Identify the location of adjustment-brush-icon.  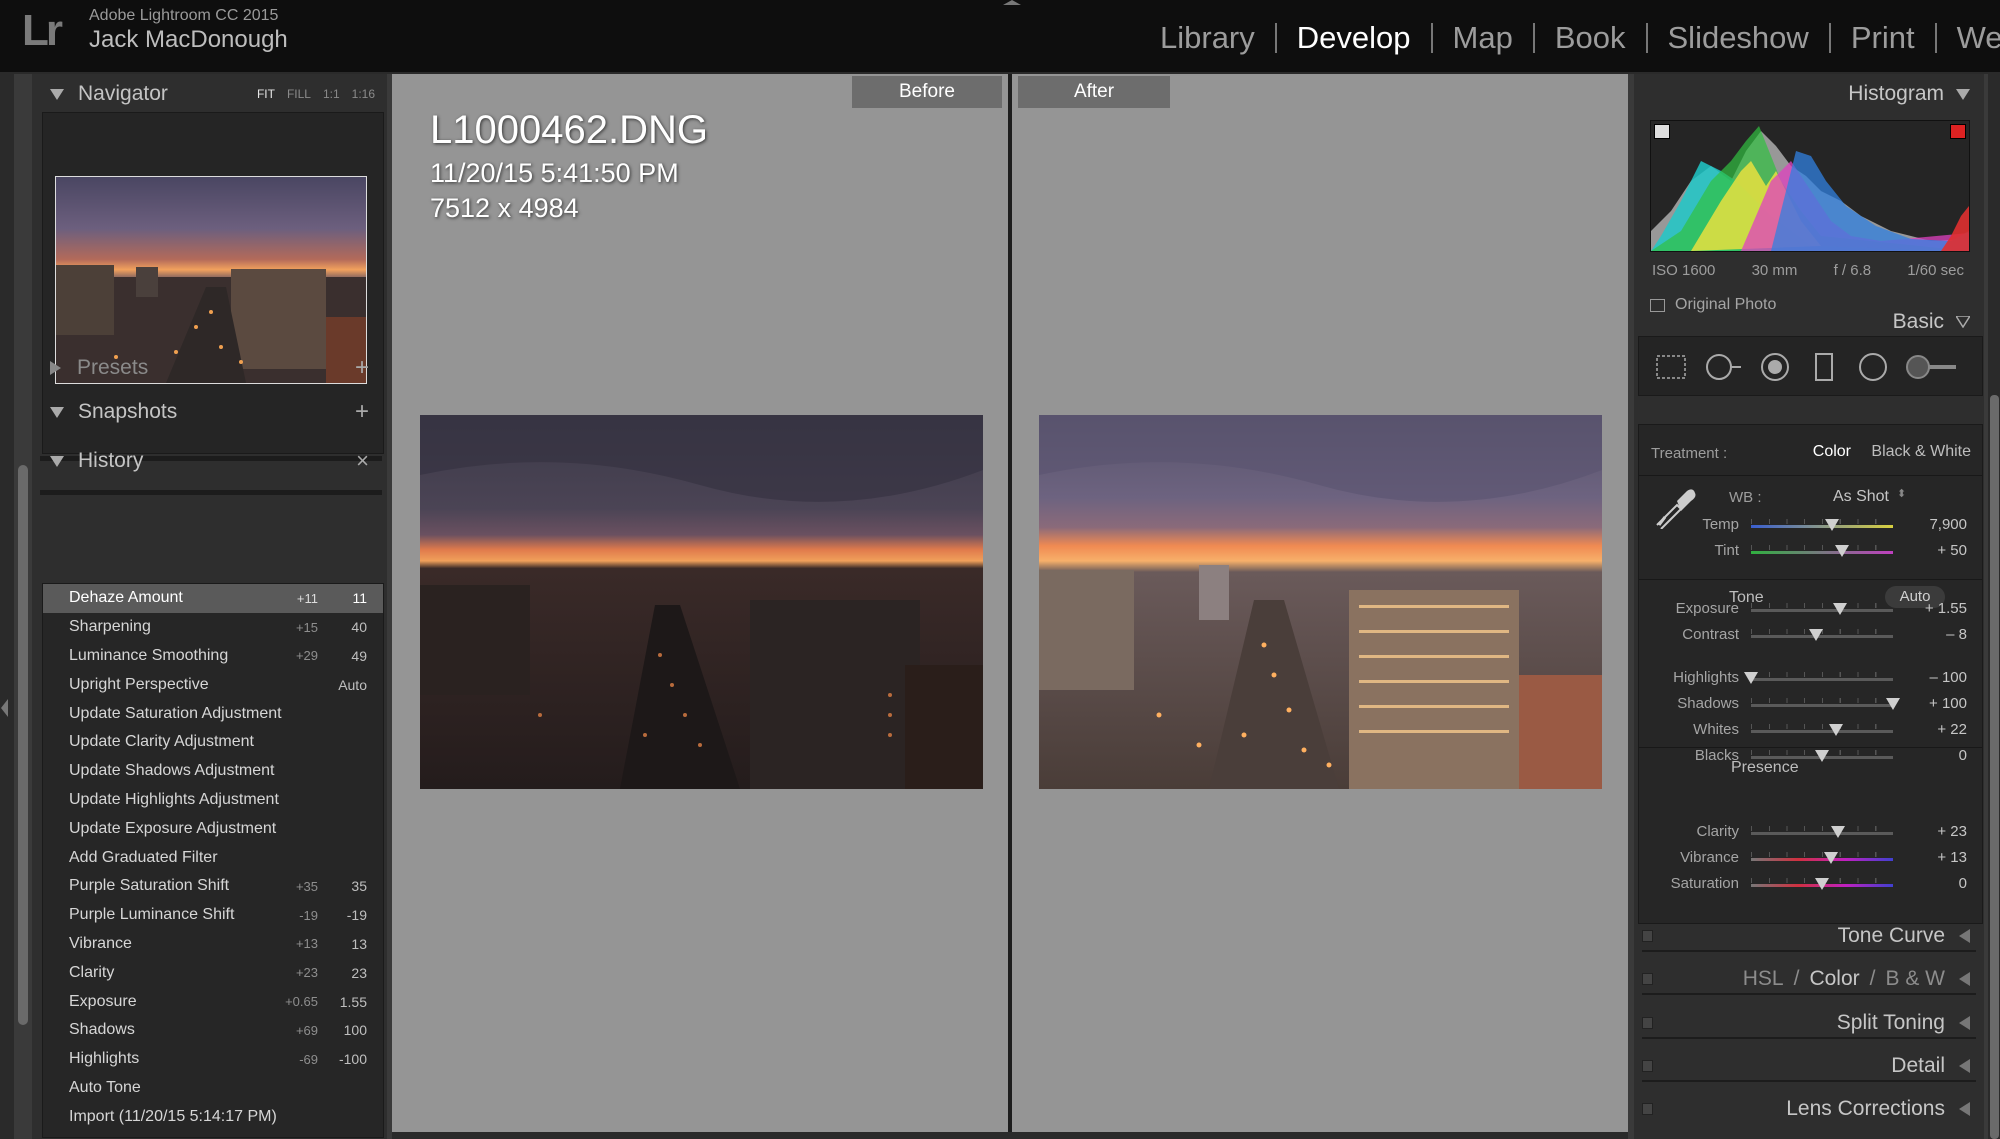
(1932, 367).